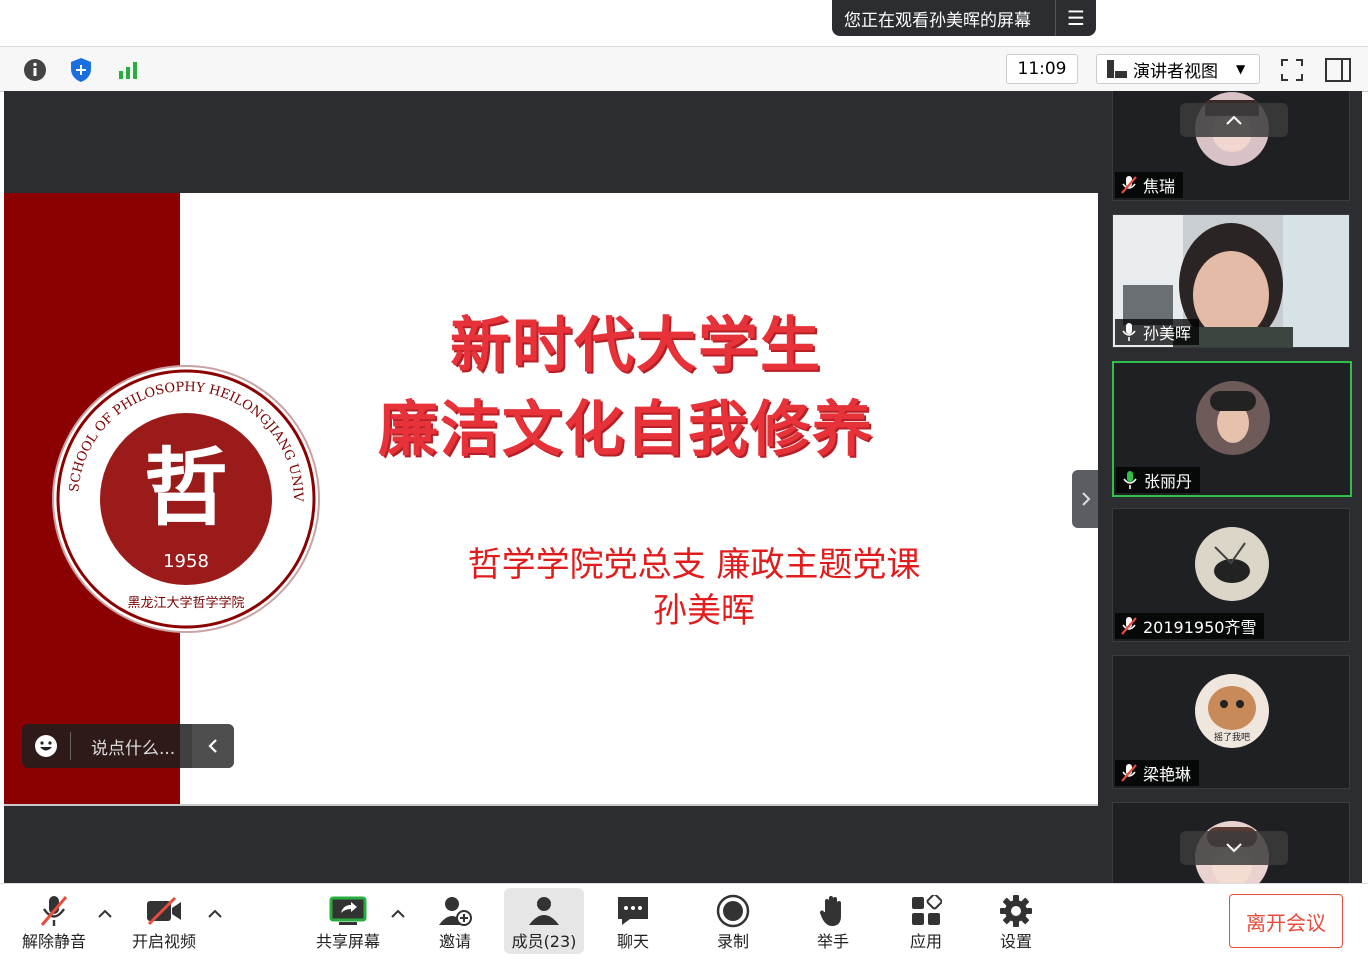 Image resolution: width=1368 pixels, height=960 pixels. I want to click on members-label: 成员(23), so click(544, 941).